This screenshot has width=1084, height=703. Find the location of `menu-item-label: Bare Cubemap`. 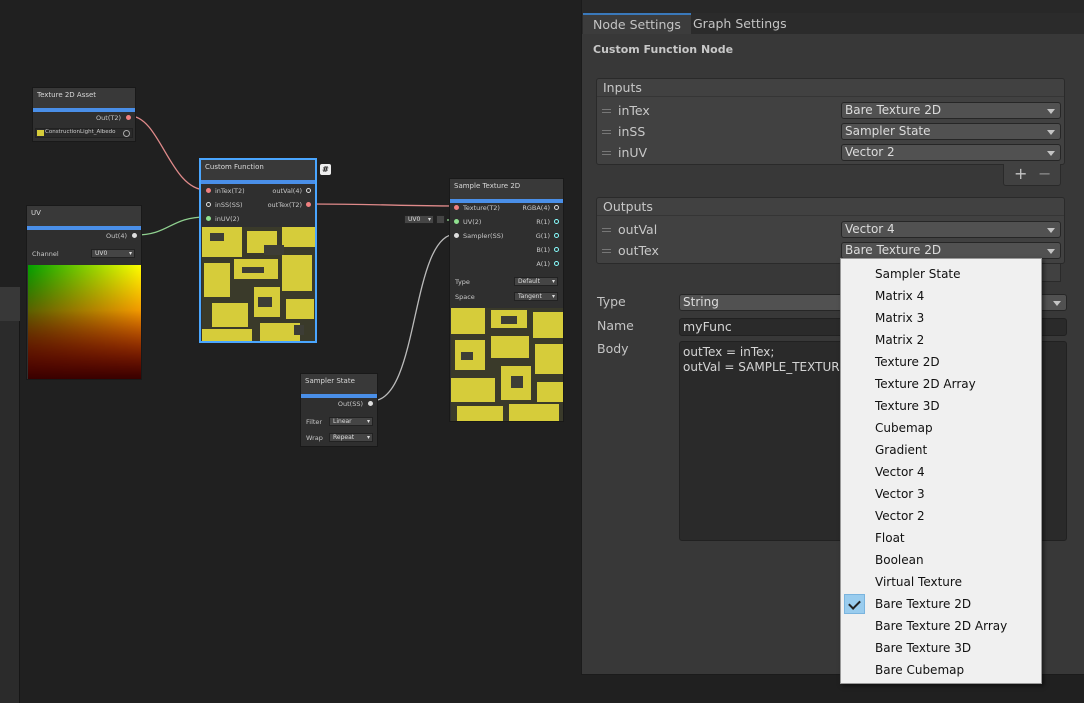

menu-item-label: Bare Cubemap is located at coordinates (920, 670).